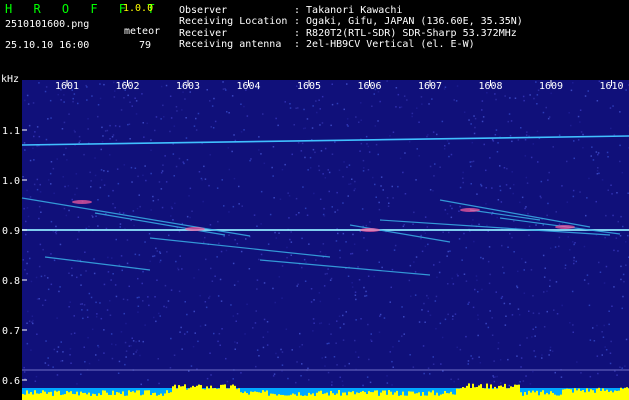 This screenshot has height=400, width=629. I want to click on x-tick-label: 1604, so click(248, 86).